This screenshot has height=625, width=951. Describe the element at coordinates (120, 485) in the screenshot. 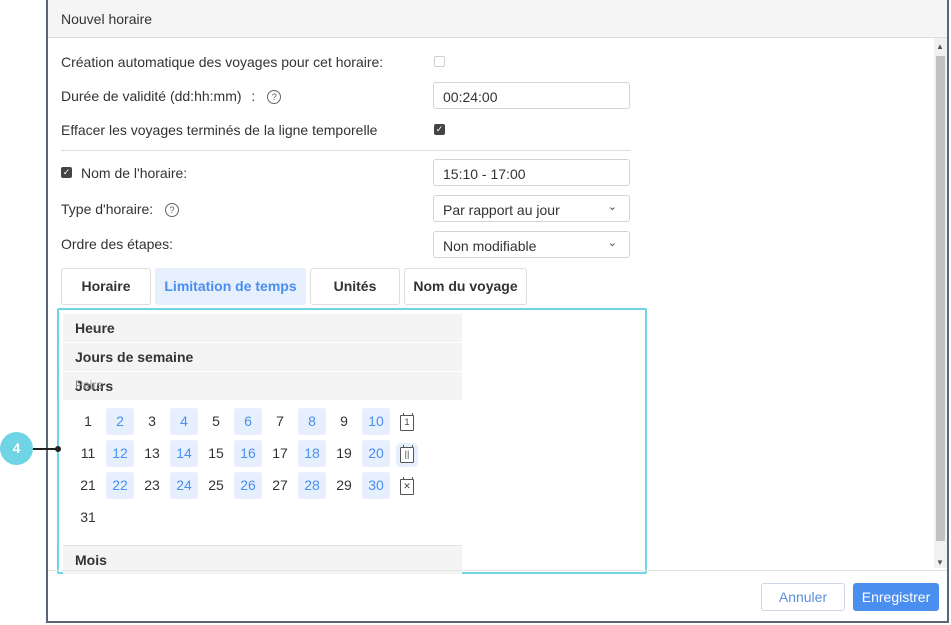

I see `day-22: 22` at that location.